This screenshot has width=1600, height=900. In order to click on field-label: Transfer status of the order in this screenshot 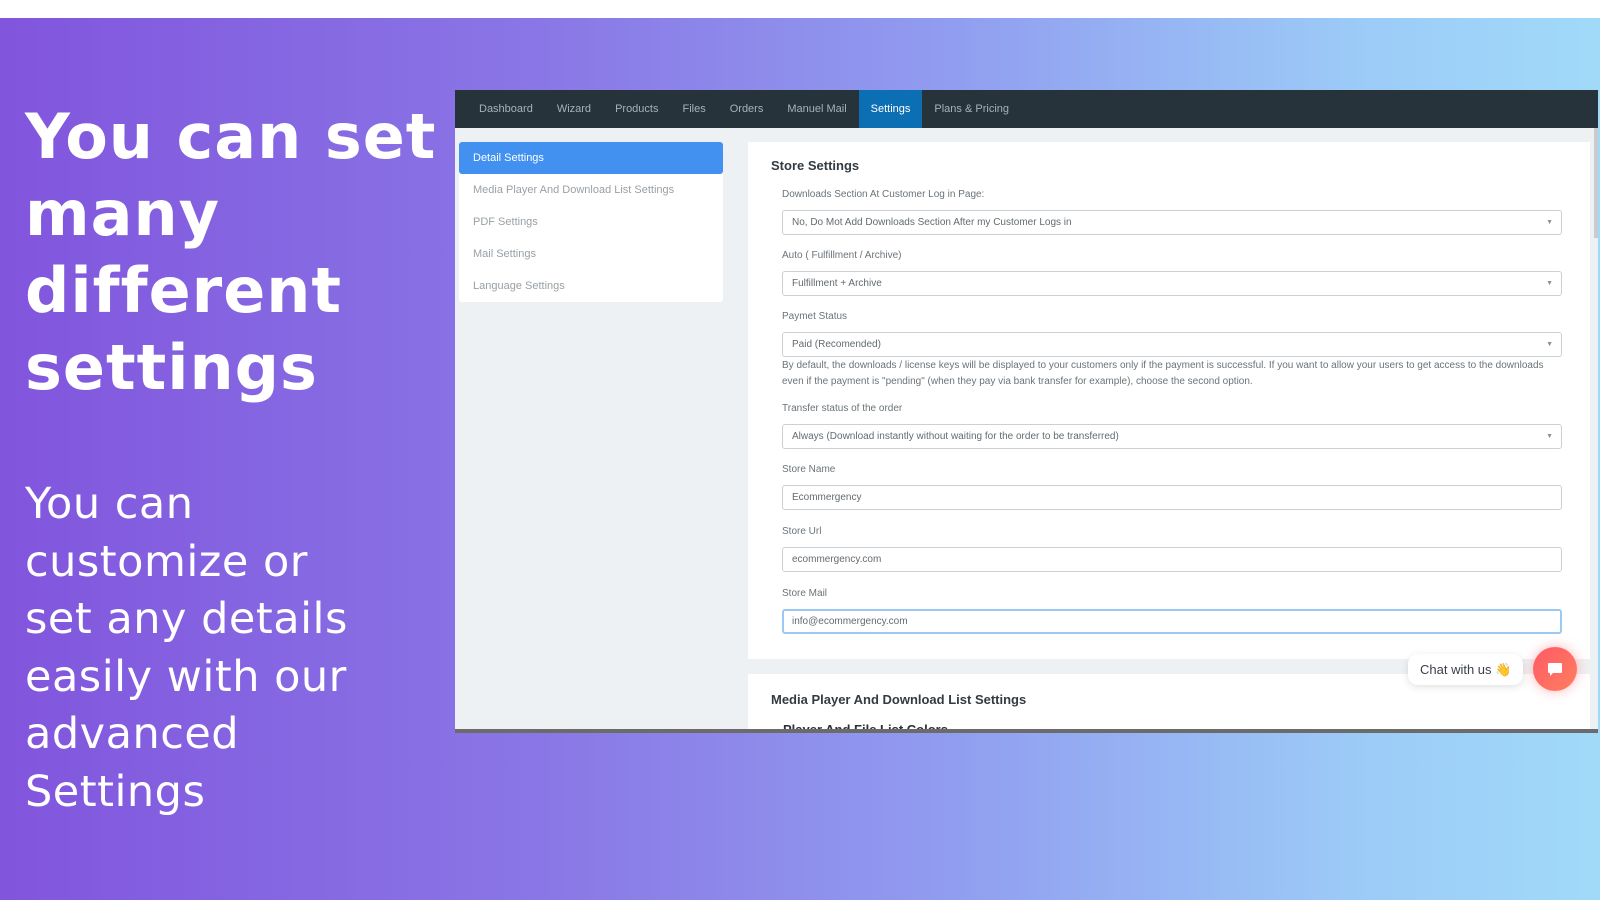, I will do `click(842, 408)`.